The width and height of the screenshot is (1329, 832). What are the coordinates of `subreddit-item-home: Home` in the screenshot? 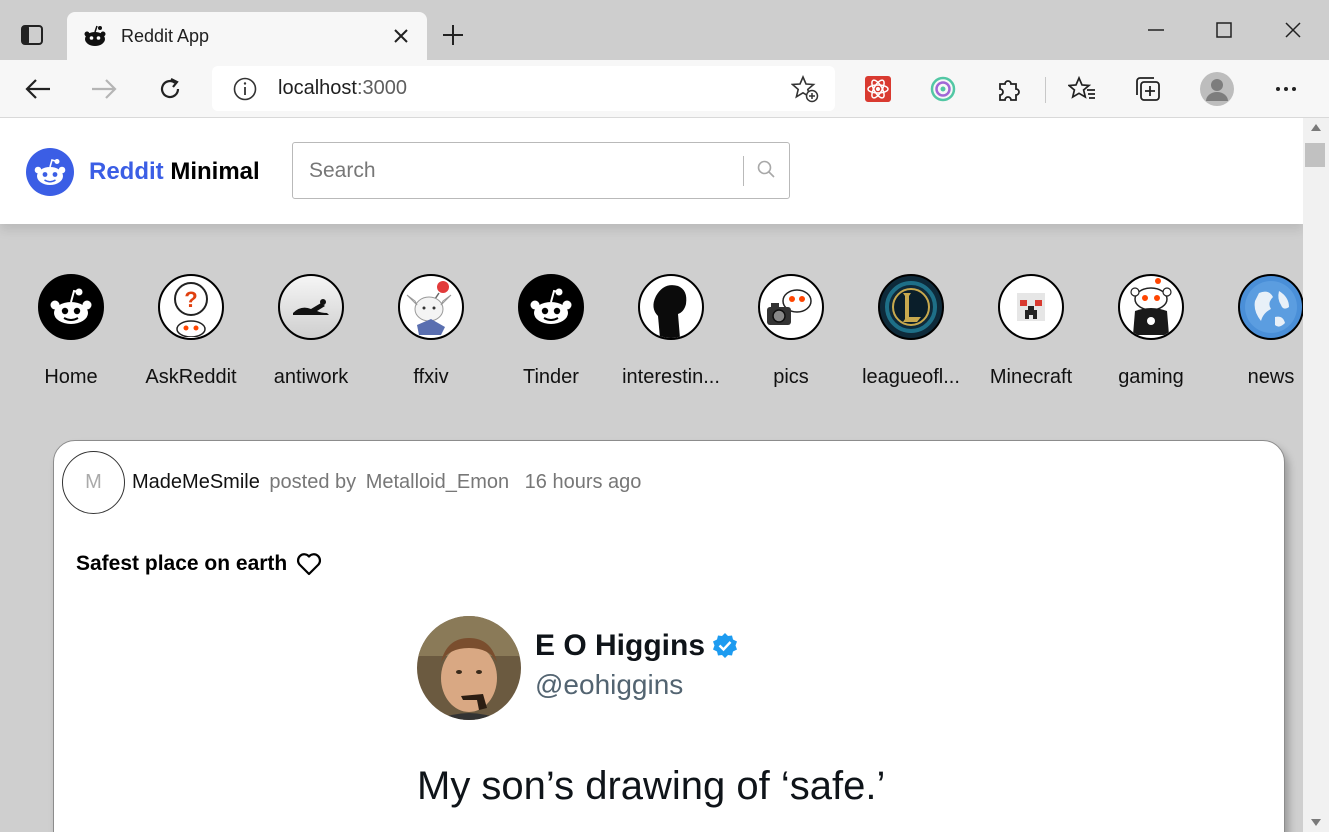 It's located at (71, 331).